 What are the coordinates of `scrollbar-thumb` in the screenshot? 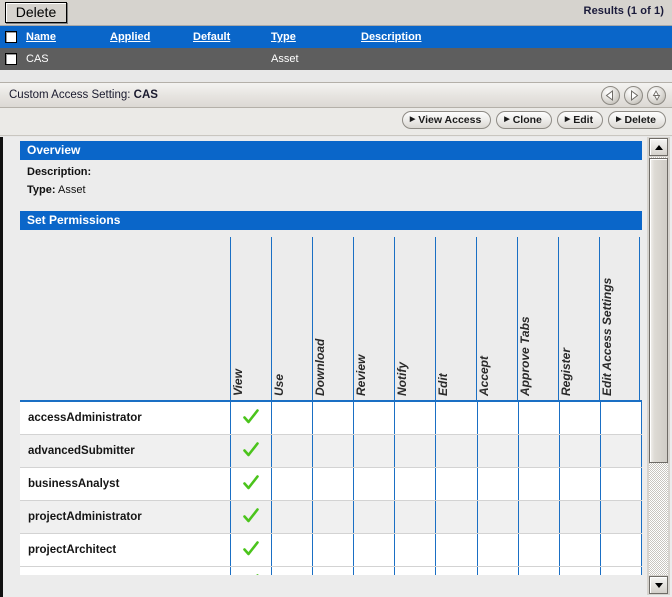 It's located at (658, 310).